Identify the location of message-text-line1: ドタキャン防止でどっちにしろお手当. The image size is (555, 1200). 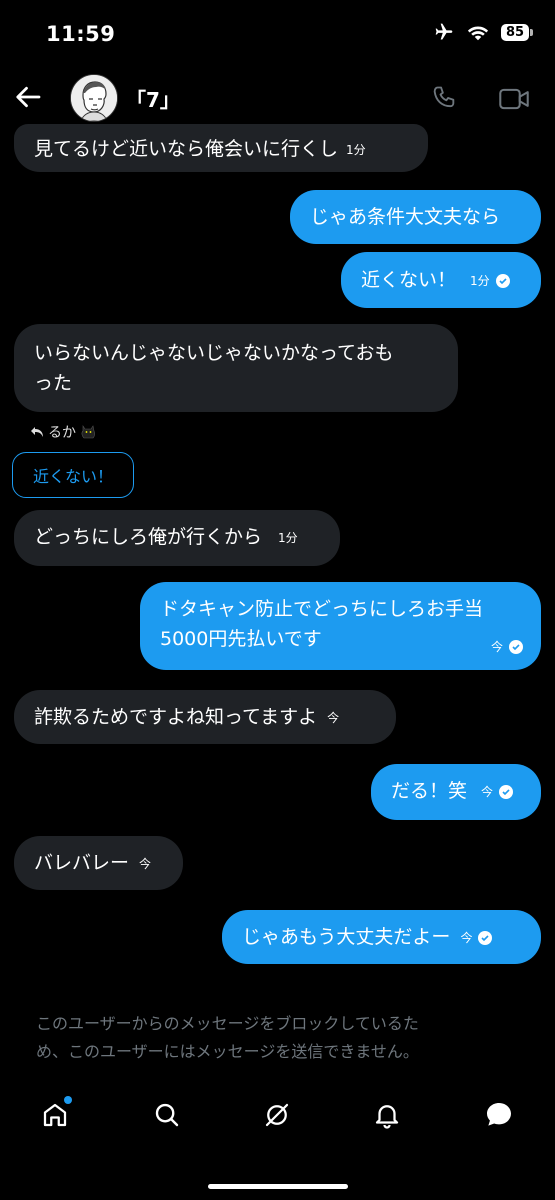
(322, 609).